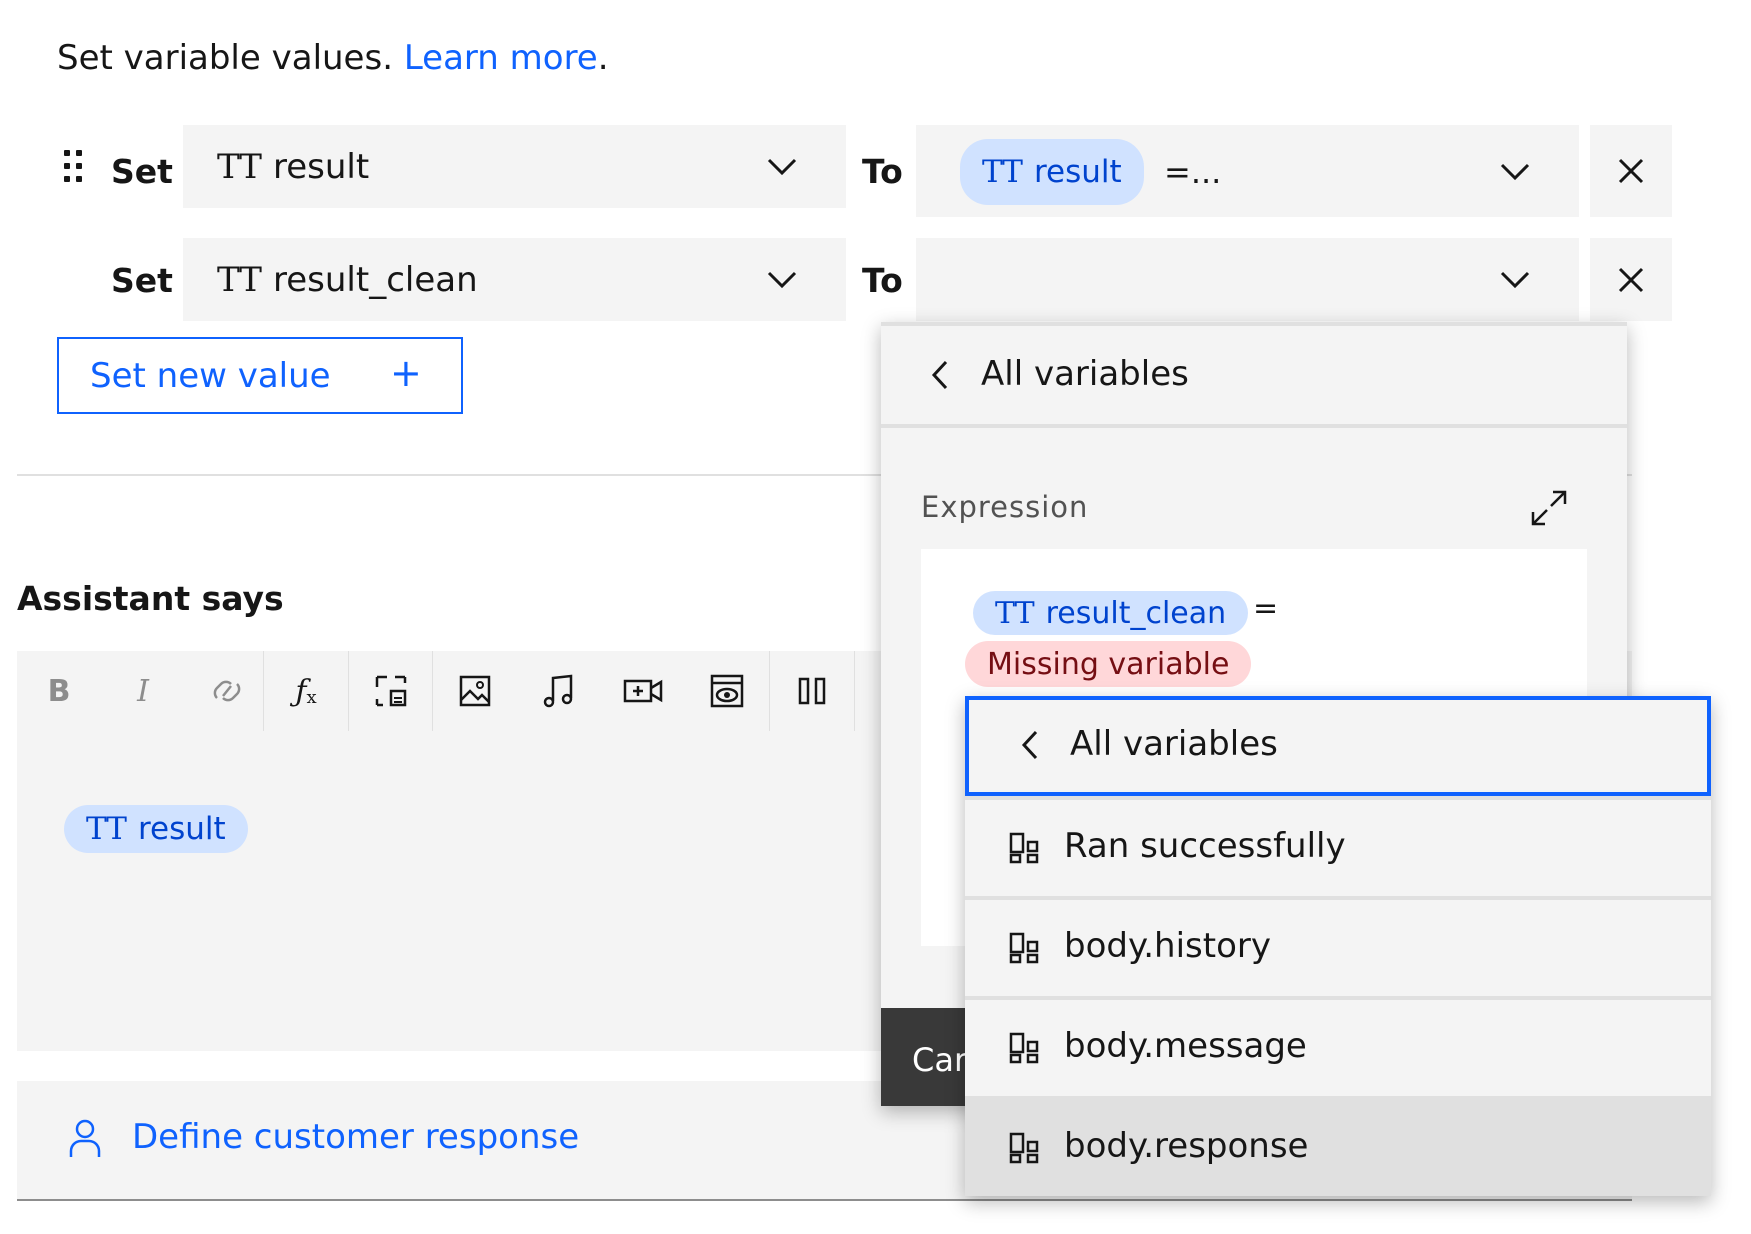  I want to click on variable-option: body.history, so click(1338, 946).